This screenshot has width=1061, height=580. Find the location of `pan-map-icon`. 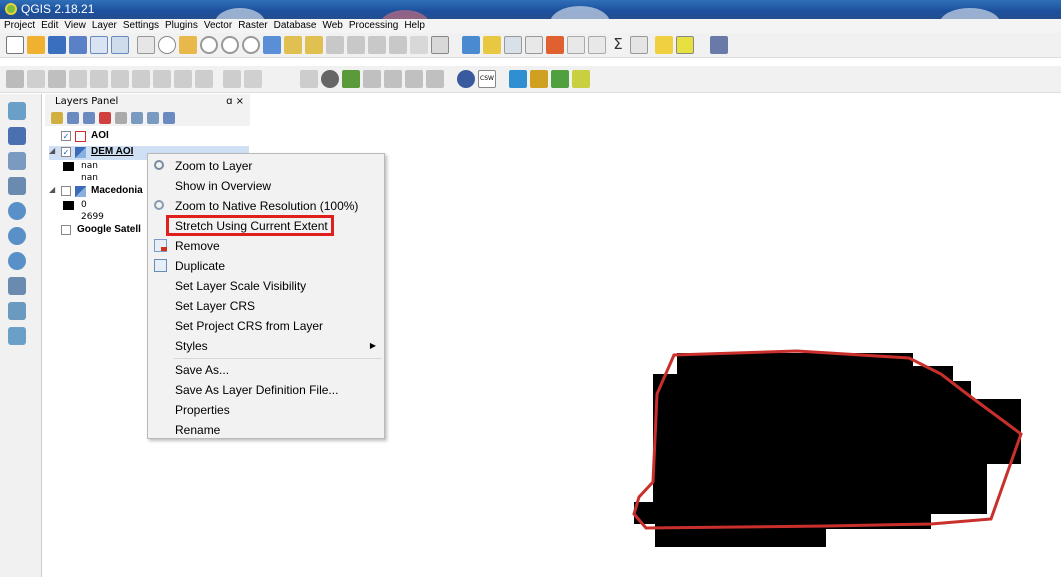

pan-map-icon is located at coordinates (146, 45).